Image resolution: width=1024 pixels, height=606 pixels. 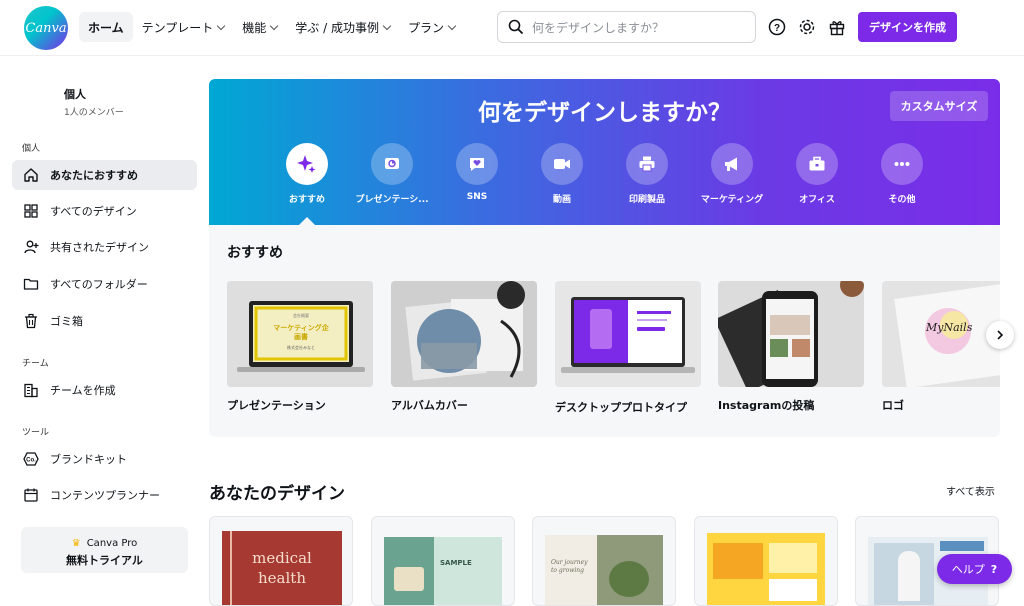 I want to click on grid-icon, so click(x=31, y=211).